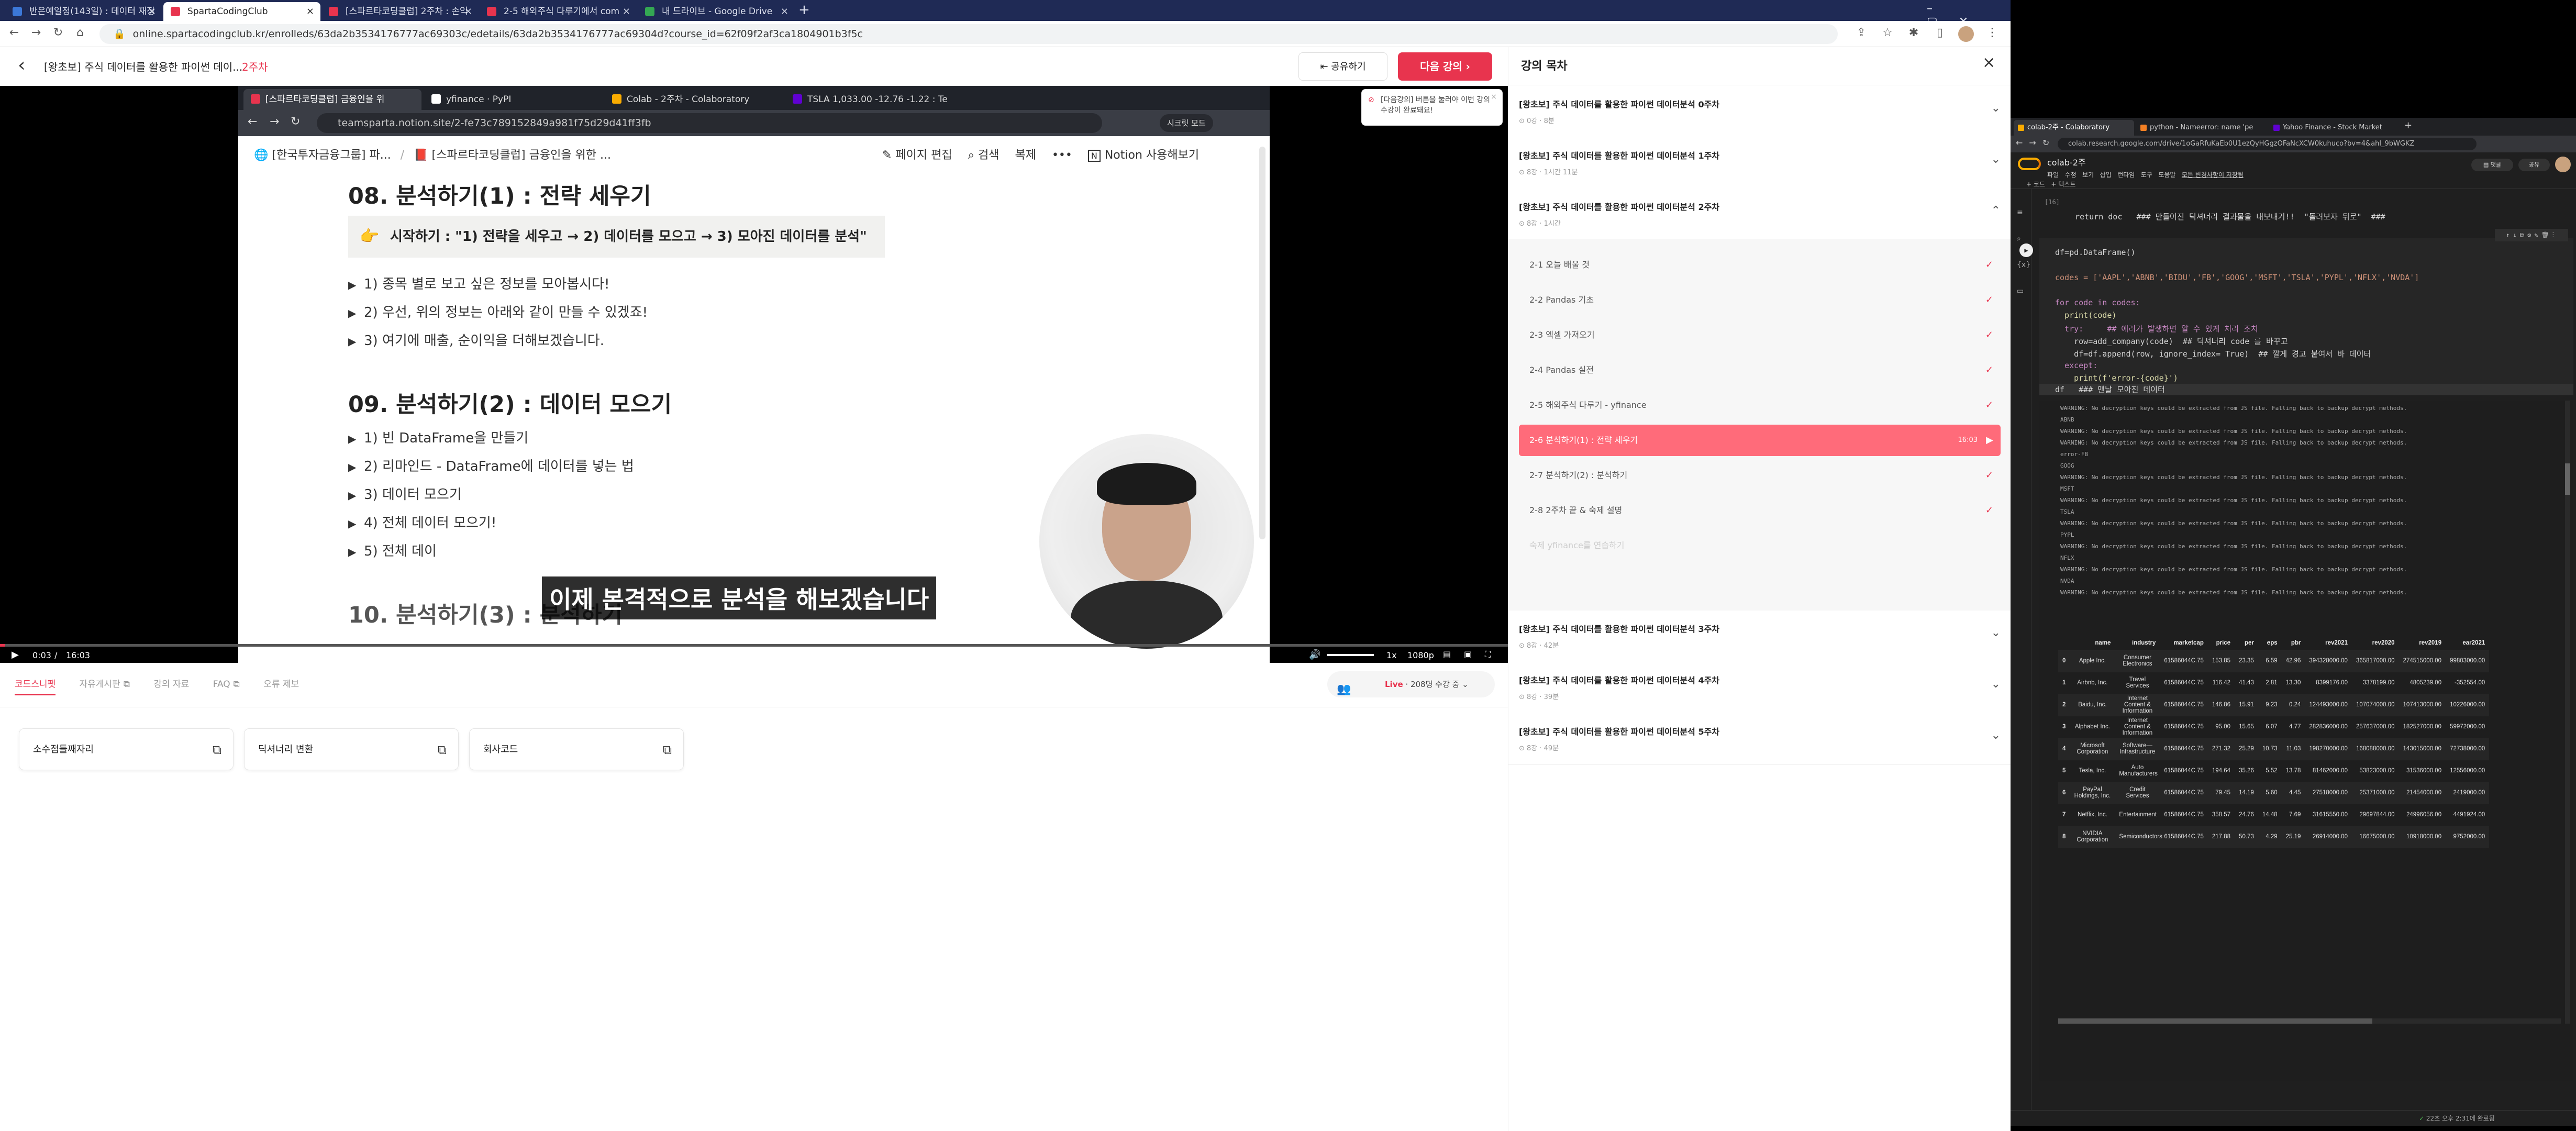 The height and width of the screenshot is (1131, 2576). I want to click on bookmark-star-icon: ☆, so click(1887, 32).